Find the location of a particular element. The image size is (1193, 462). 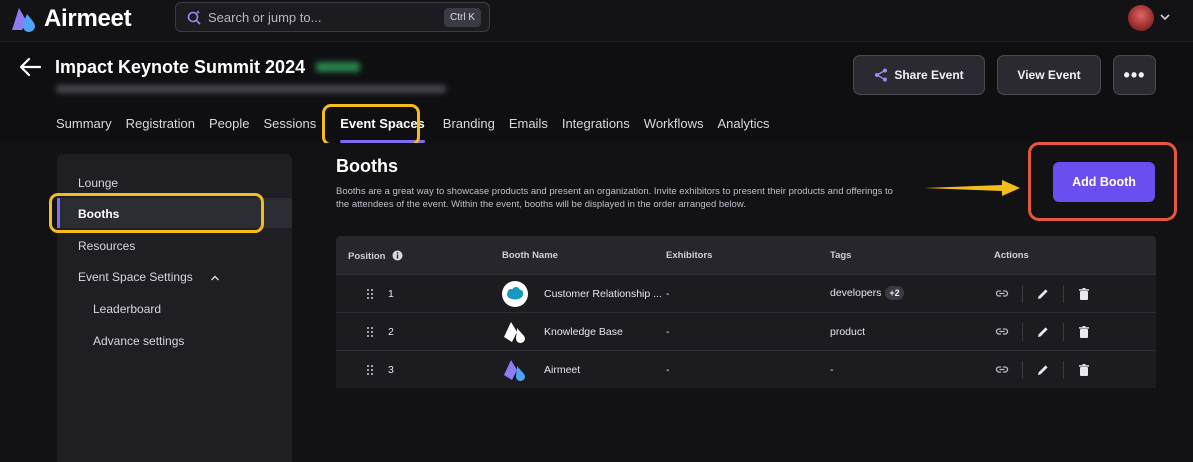

tab-workflows: Workflows is located at coordinates (674, 125).